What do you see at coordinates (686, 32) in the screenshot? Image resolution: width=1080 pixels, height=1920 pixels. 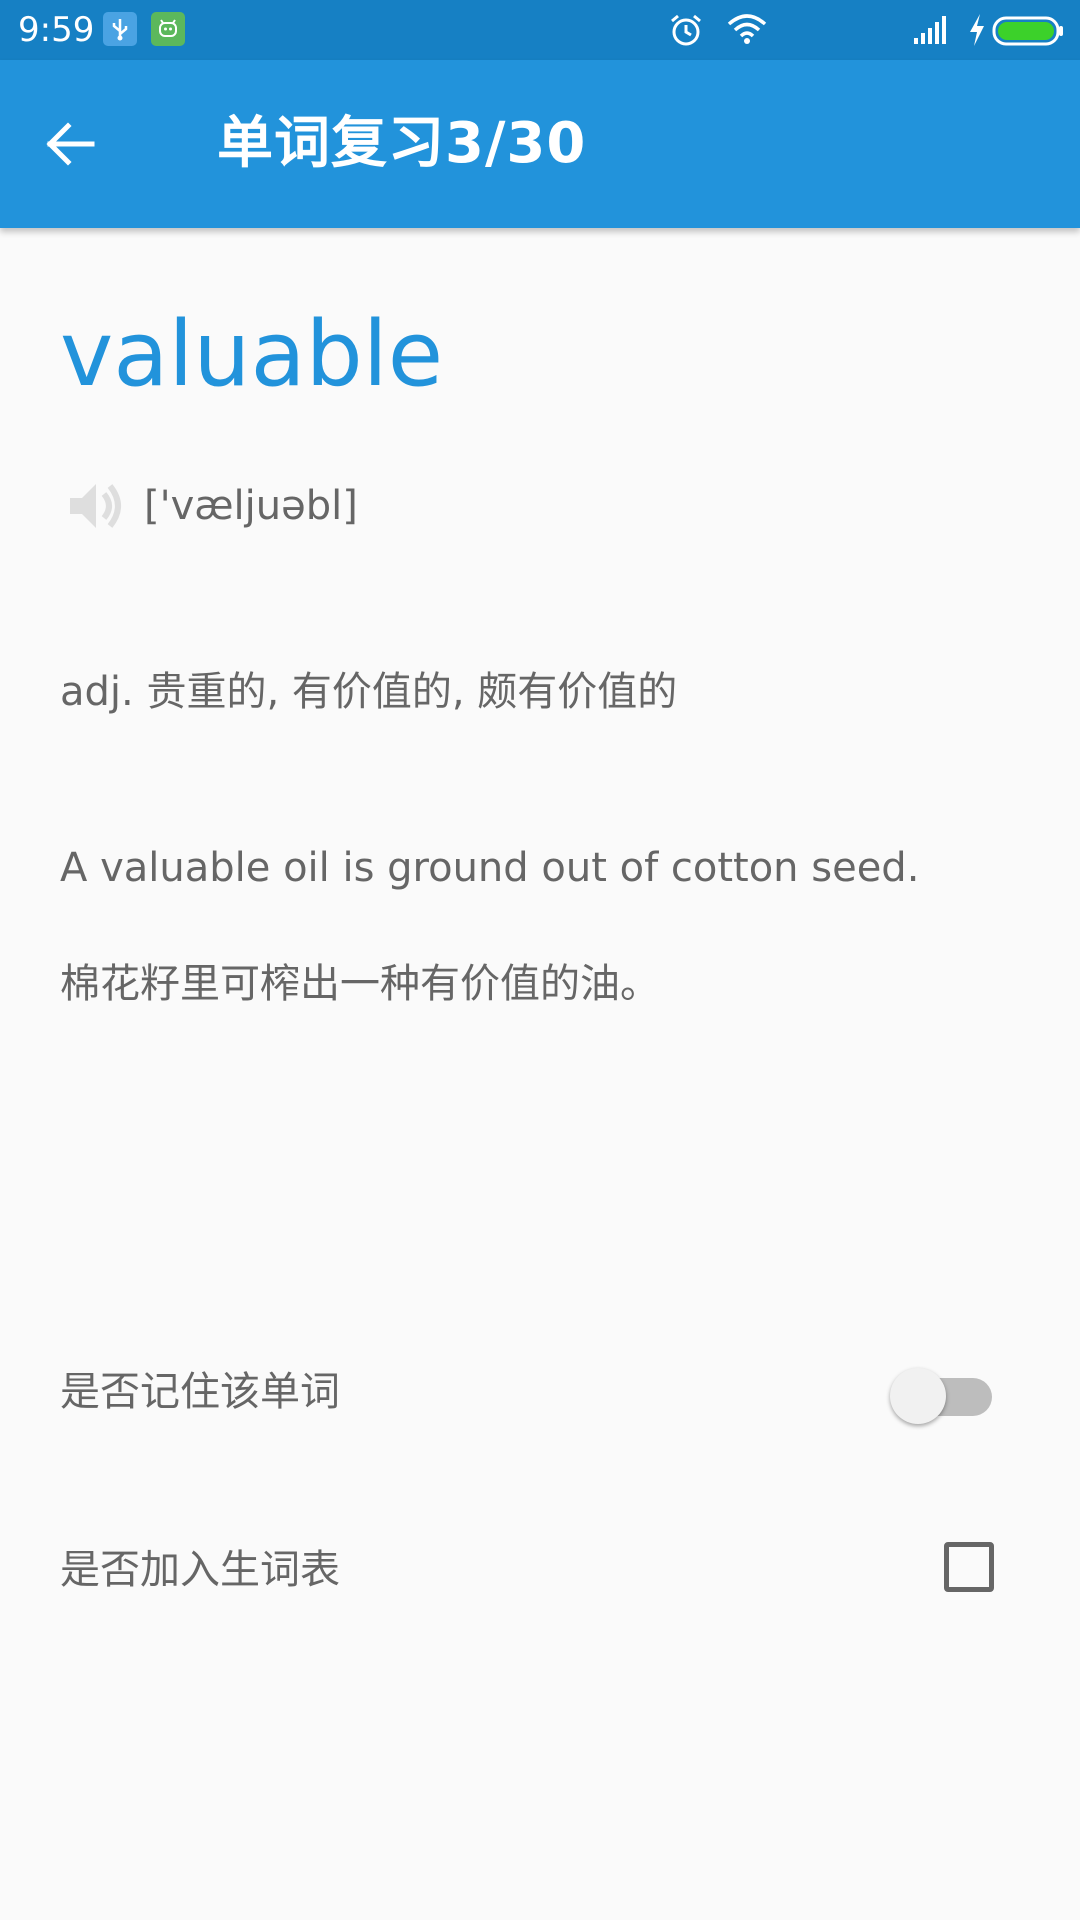 I see `alarm-icon` at bounding box center [686, 32].